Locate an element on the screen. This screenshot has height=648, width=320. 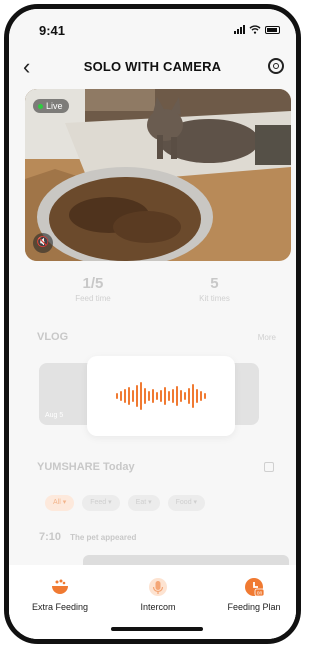
home-indicator is located at coordinates (157, 629).